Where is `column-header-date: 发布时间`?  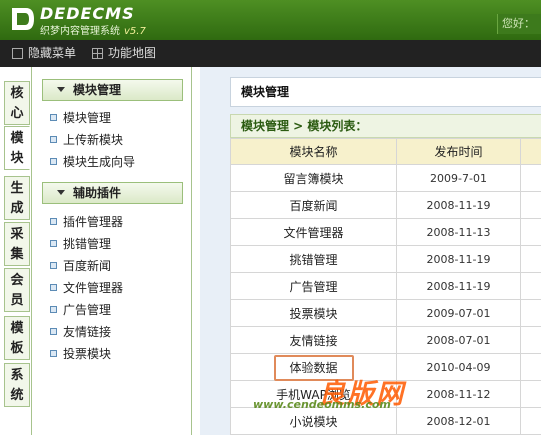 column-header-date: 发布时间 is located at coordinates (458, 151).